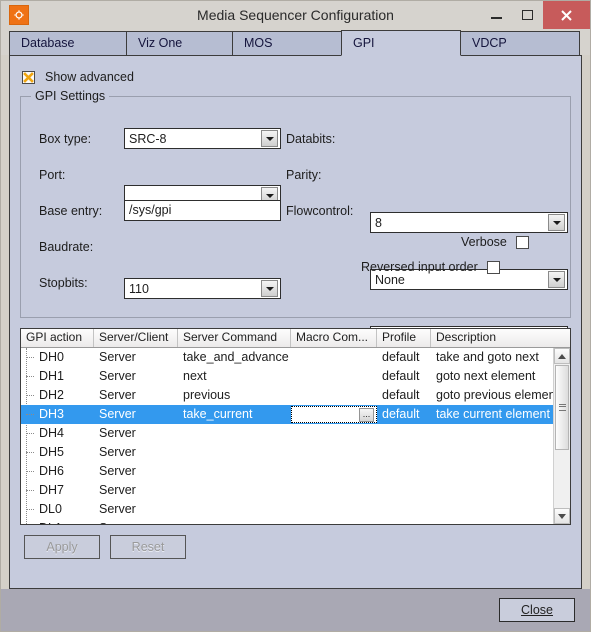 This screenshot has height=632, width=591. I want to click on table-row: DL0 Server, so click(295, 509).